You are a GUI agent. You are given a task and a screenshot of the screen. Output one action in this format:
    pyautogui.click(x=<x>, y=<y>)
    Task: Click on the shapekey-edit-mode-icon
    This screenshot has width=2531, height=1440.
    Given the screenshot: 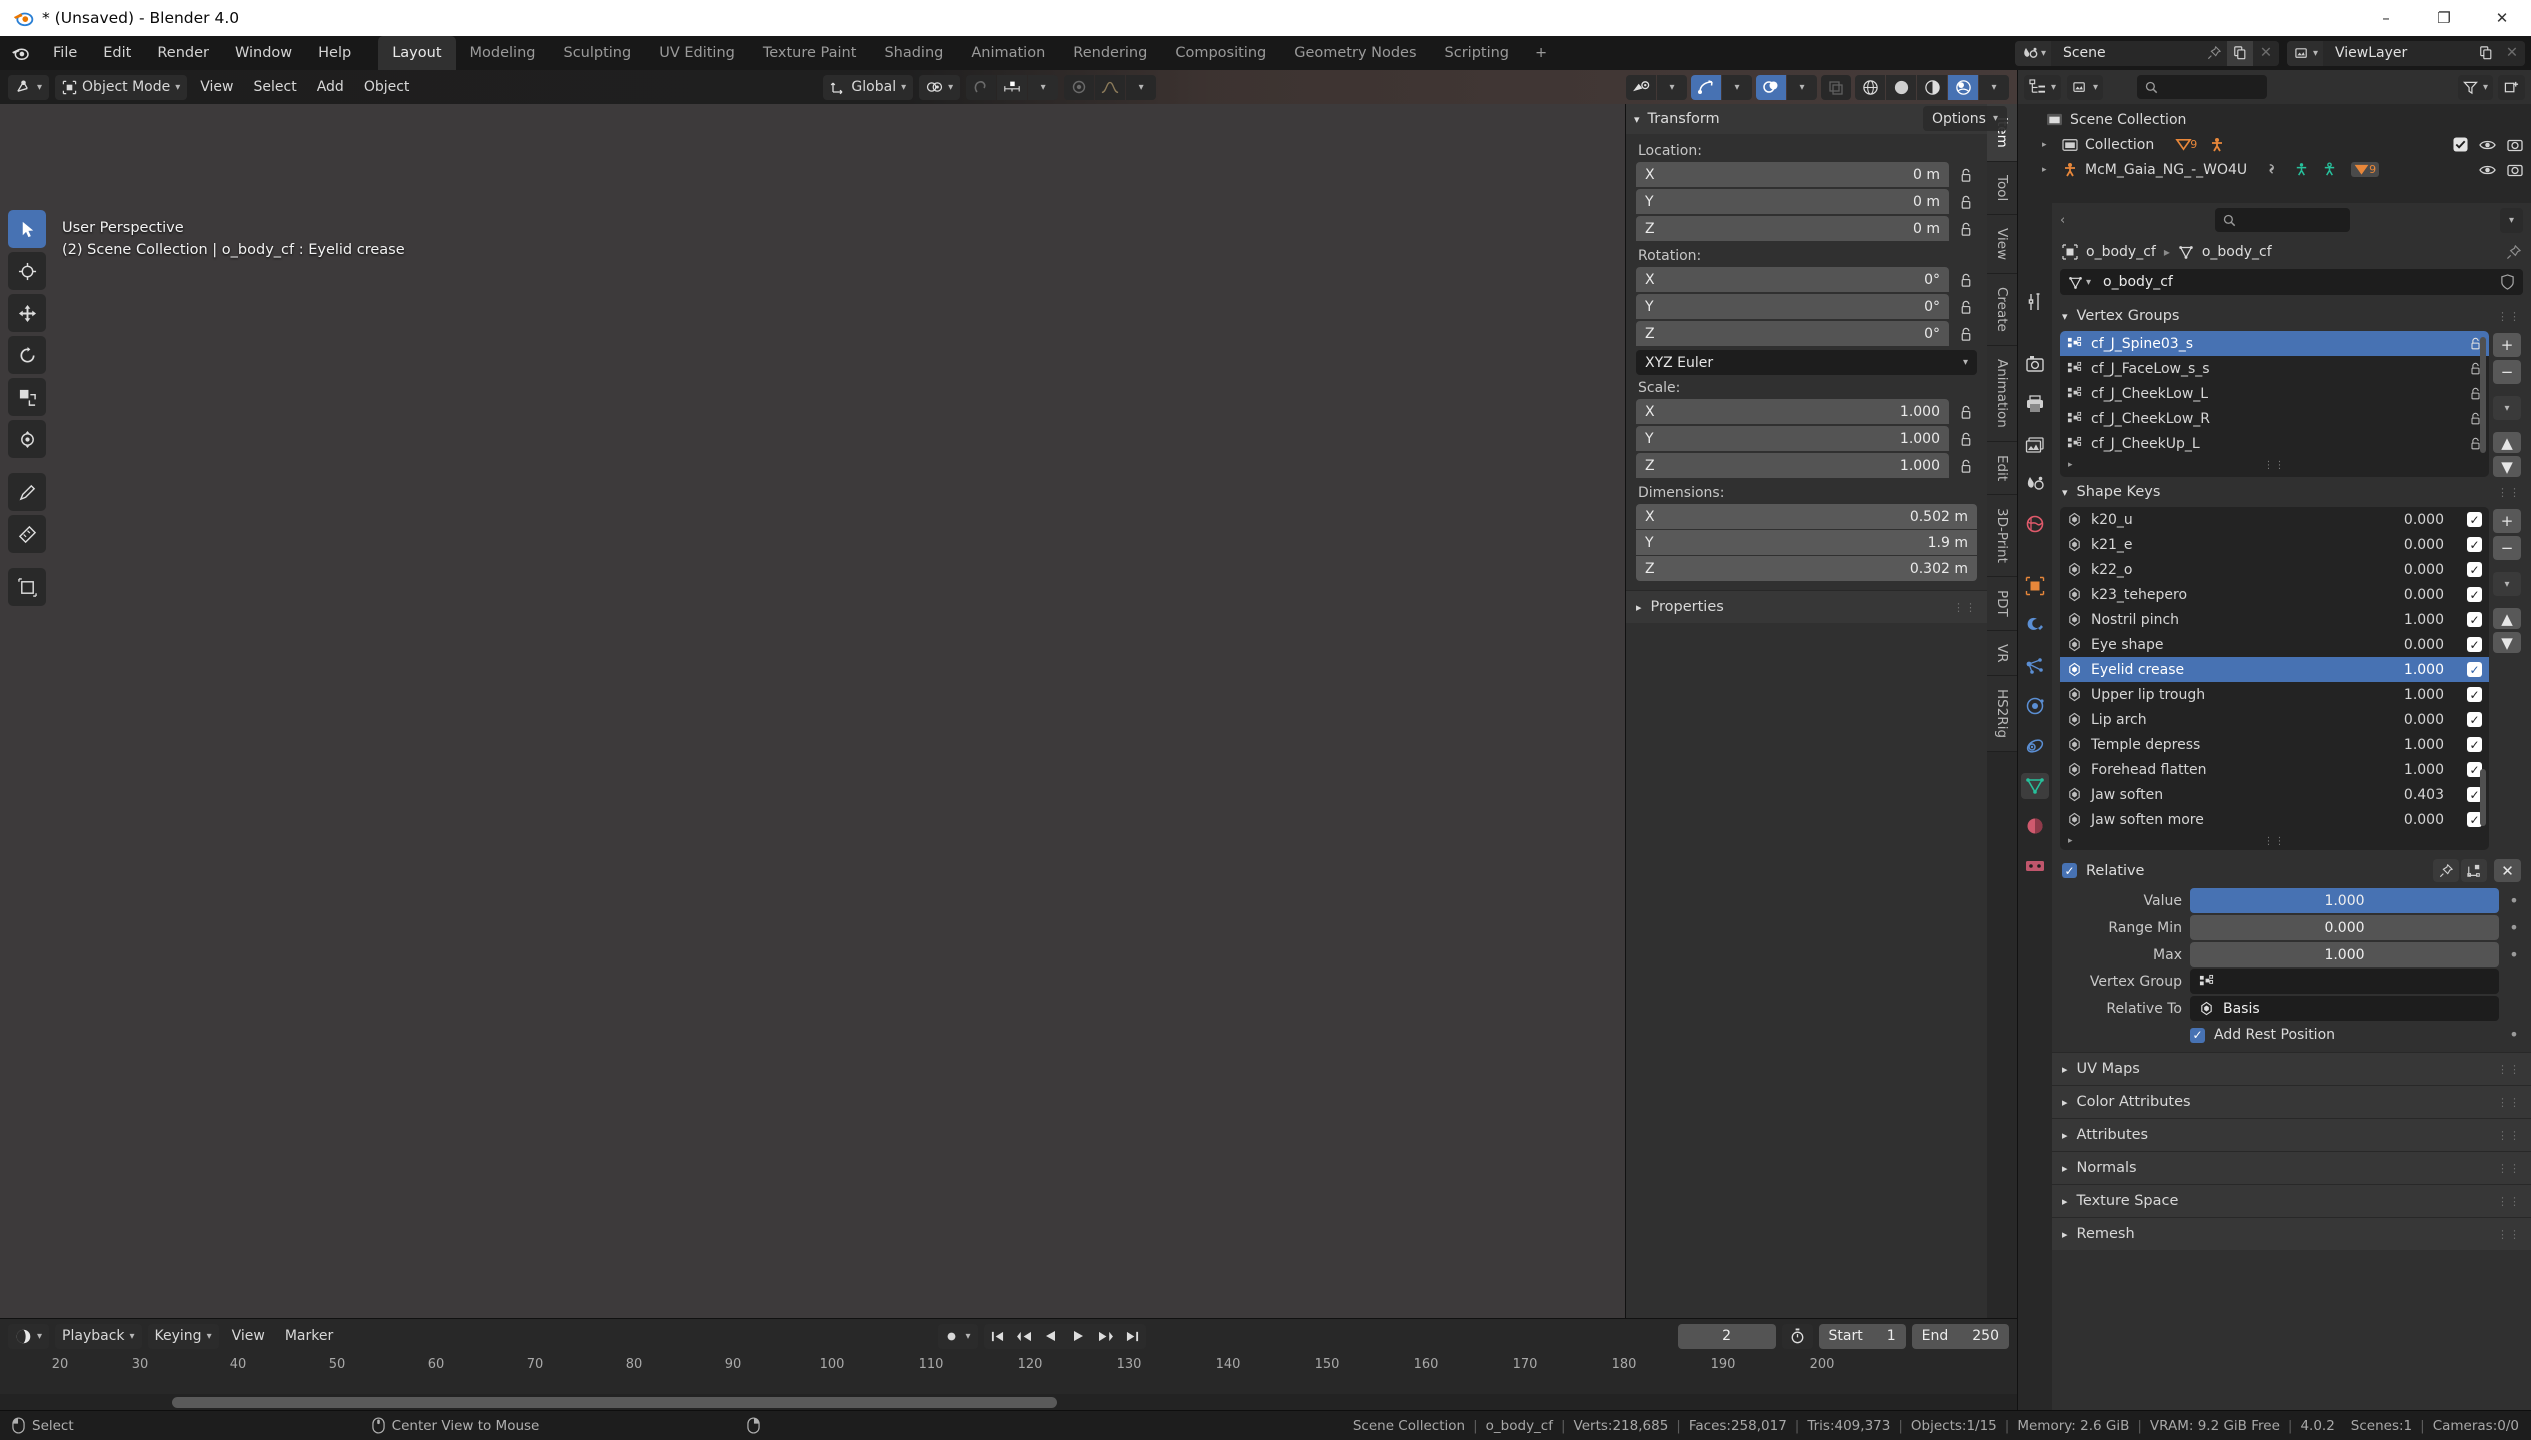 What is the action you would take?
    pyautogui.click(x=2474, y=870)
    